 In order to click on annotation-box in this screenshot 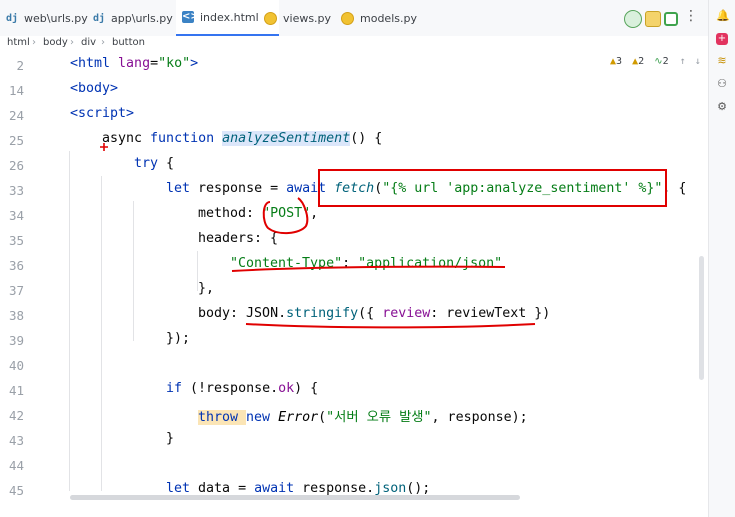, I will do `click(492, 188)`.